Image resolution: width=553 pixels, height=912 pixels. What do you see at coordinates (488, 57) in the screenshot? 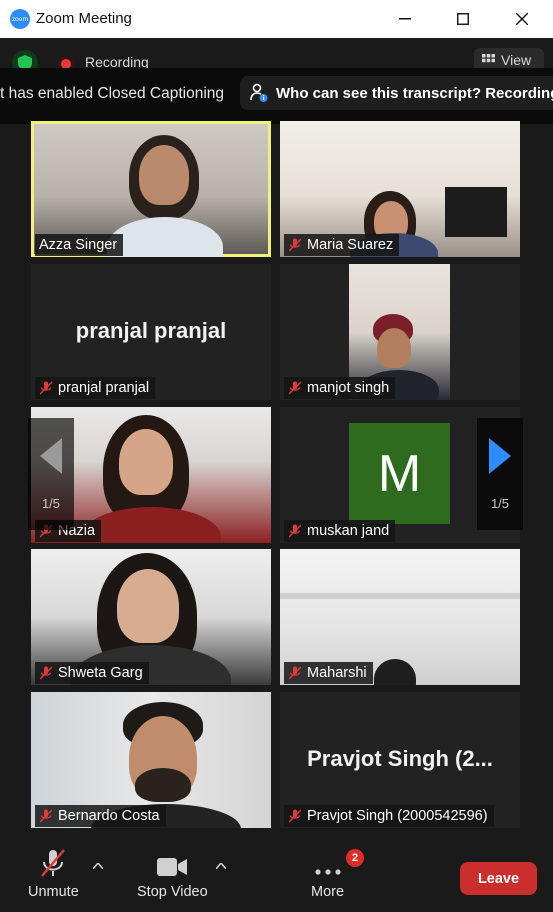
I see `grid-view-icon` at bounding box center [488, 57].